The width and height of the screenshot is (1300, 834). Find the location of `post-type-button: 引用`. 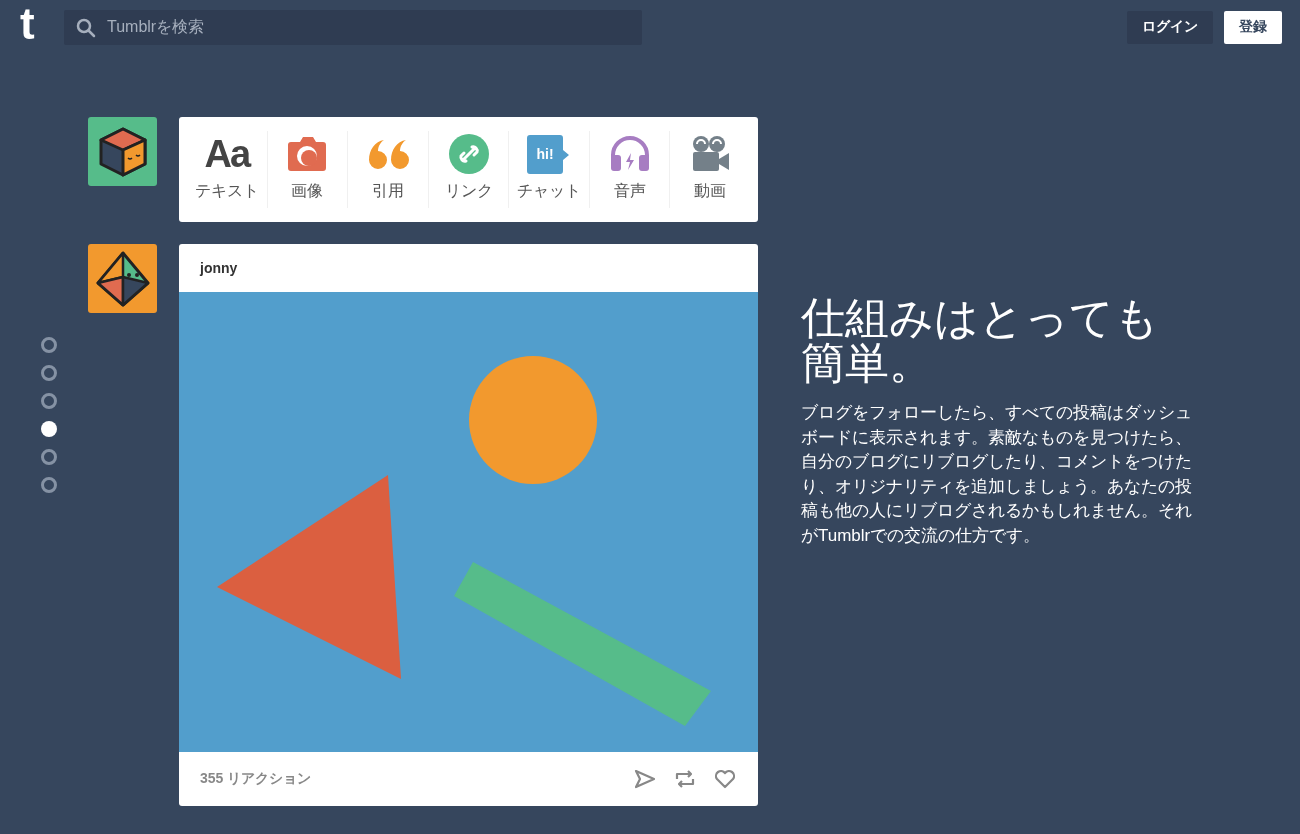

post-type-button: 引用 is located at coordinates (388, 169).